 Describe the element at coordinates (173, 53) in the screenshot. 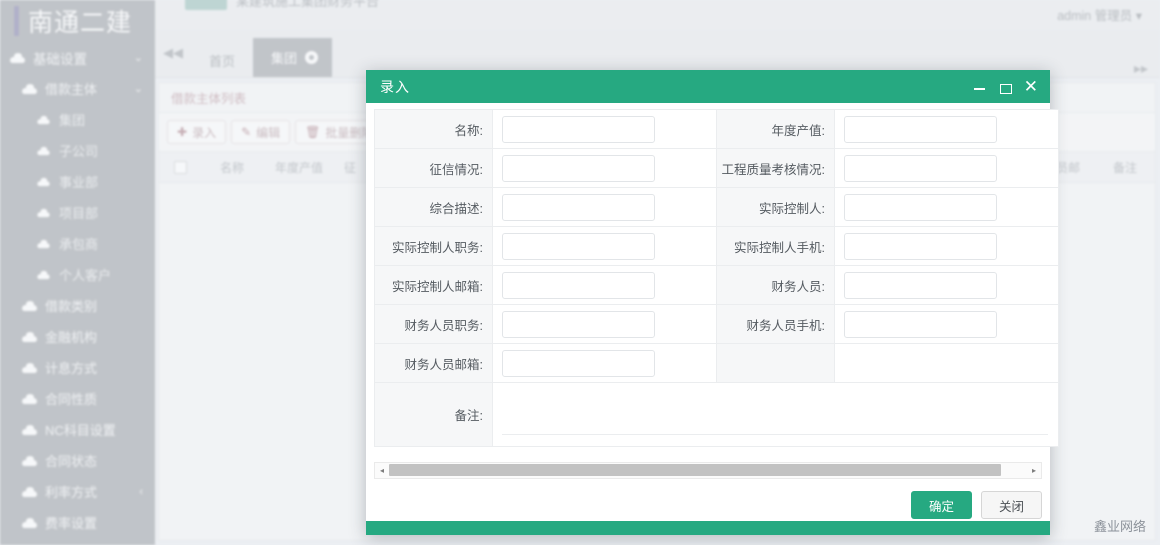

I see `collapse-tabs-icon: ◀◀` at that location.